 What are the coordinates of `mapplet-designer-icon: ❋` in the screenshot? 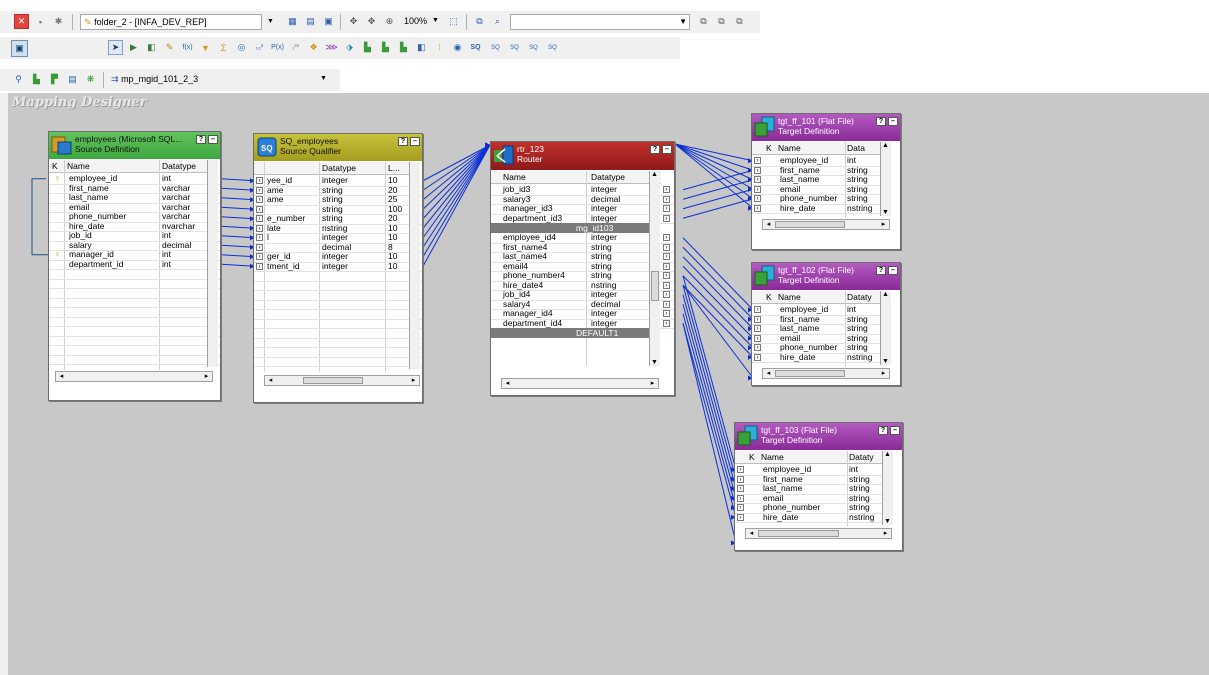 It's located at (90, 79).